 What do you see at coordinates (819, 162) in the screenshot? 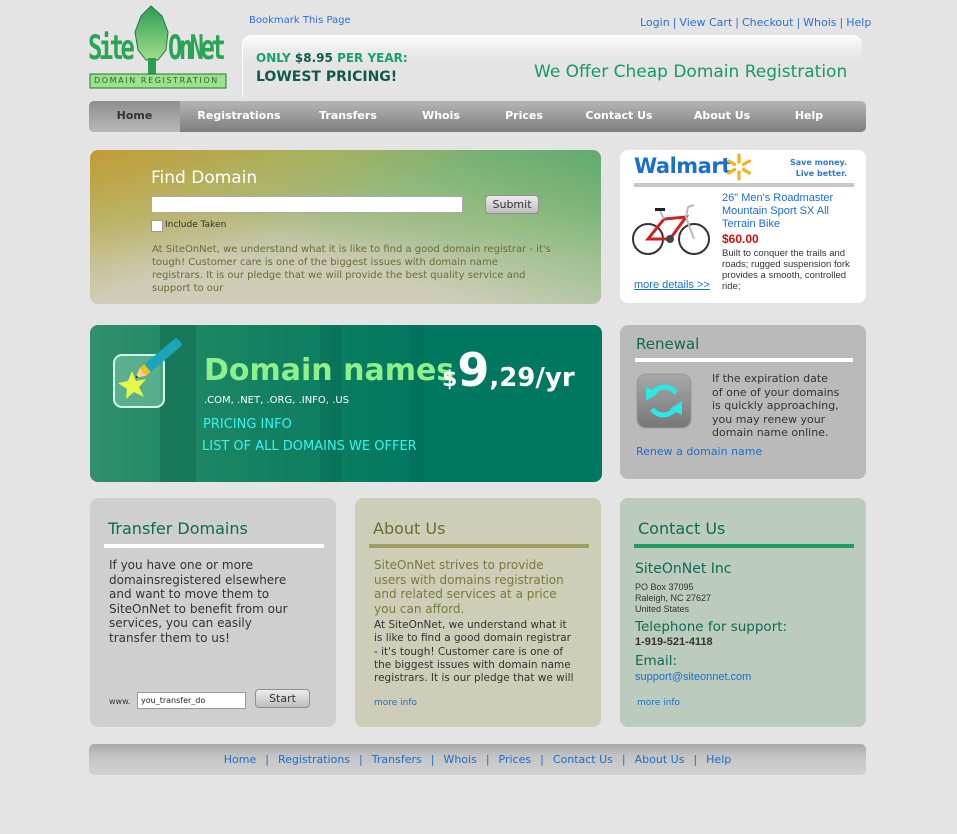
I see `slogan-line-1: Save money.` at bounding box center [819, 162].